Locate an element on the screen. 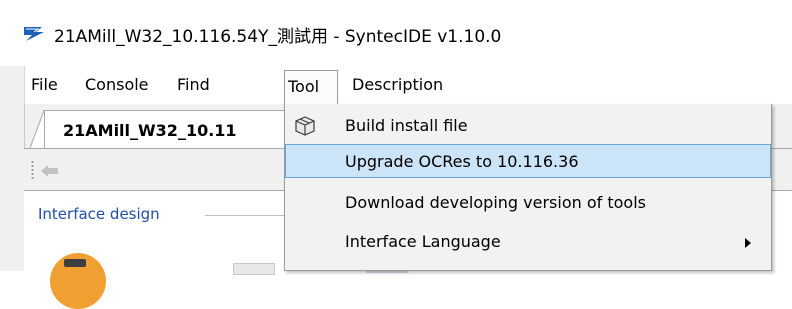  tab-project-label: 21AMill_W32_10.11 is located at coordinates (150, 130).